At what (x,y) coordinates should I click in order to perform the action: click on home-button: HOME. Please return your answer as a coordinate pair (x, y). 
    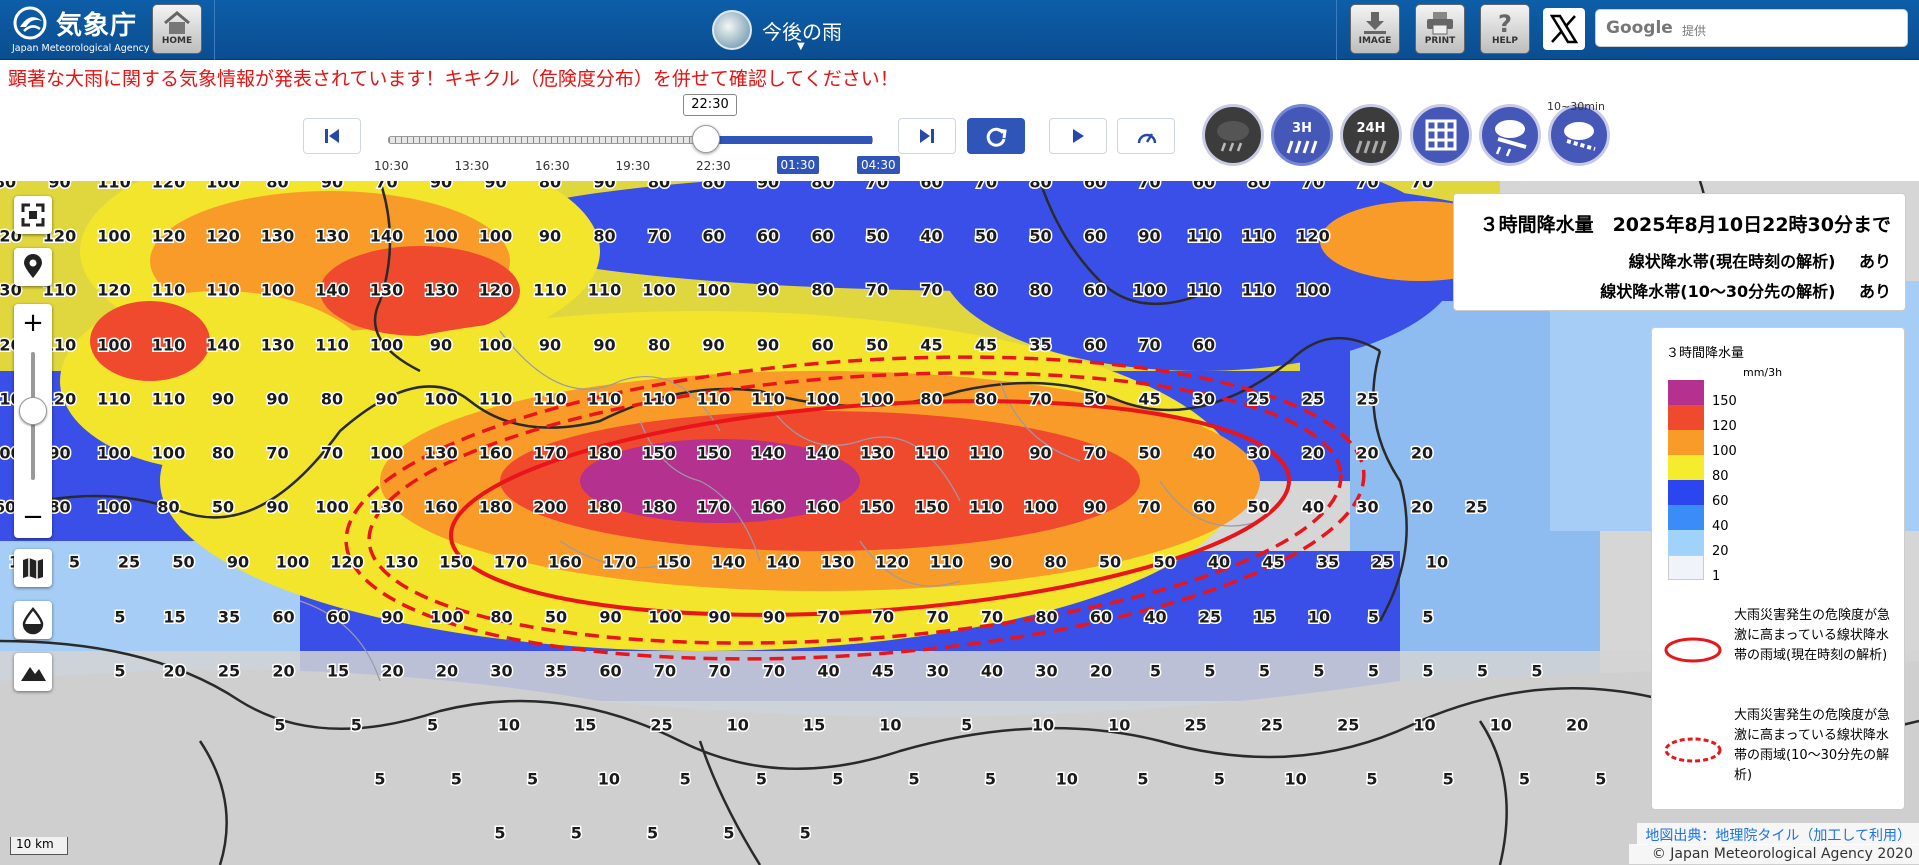
    Looking at the image, I should click on (177, 29).